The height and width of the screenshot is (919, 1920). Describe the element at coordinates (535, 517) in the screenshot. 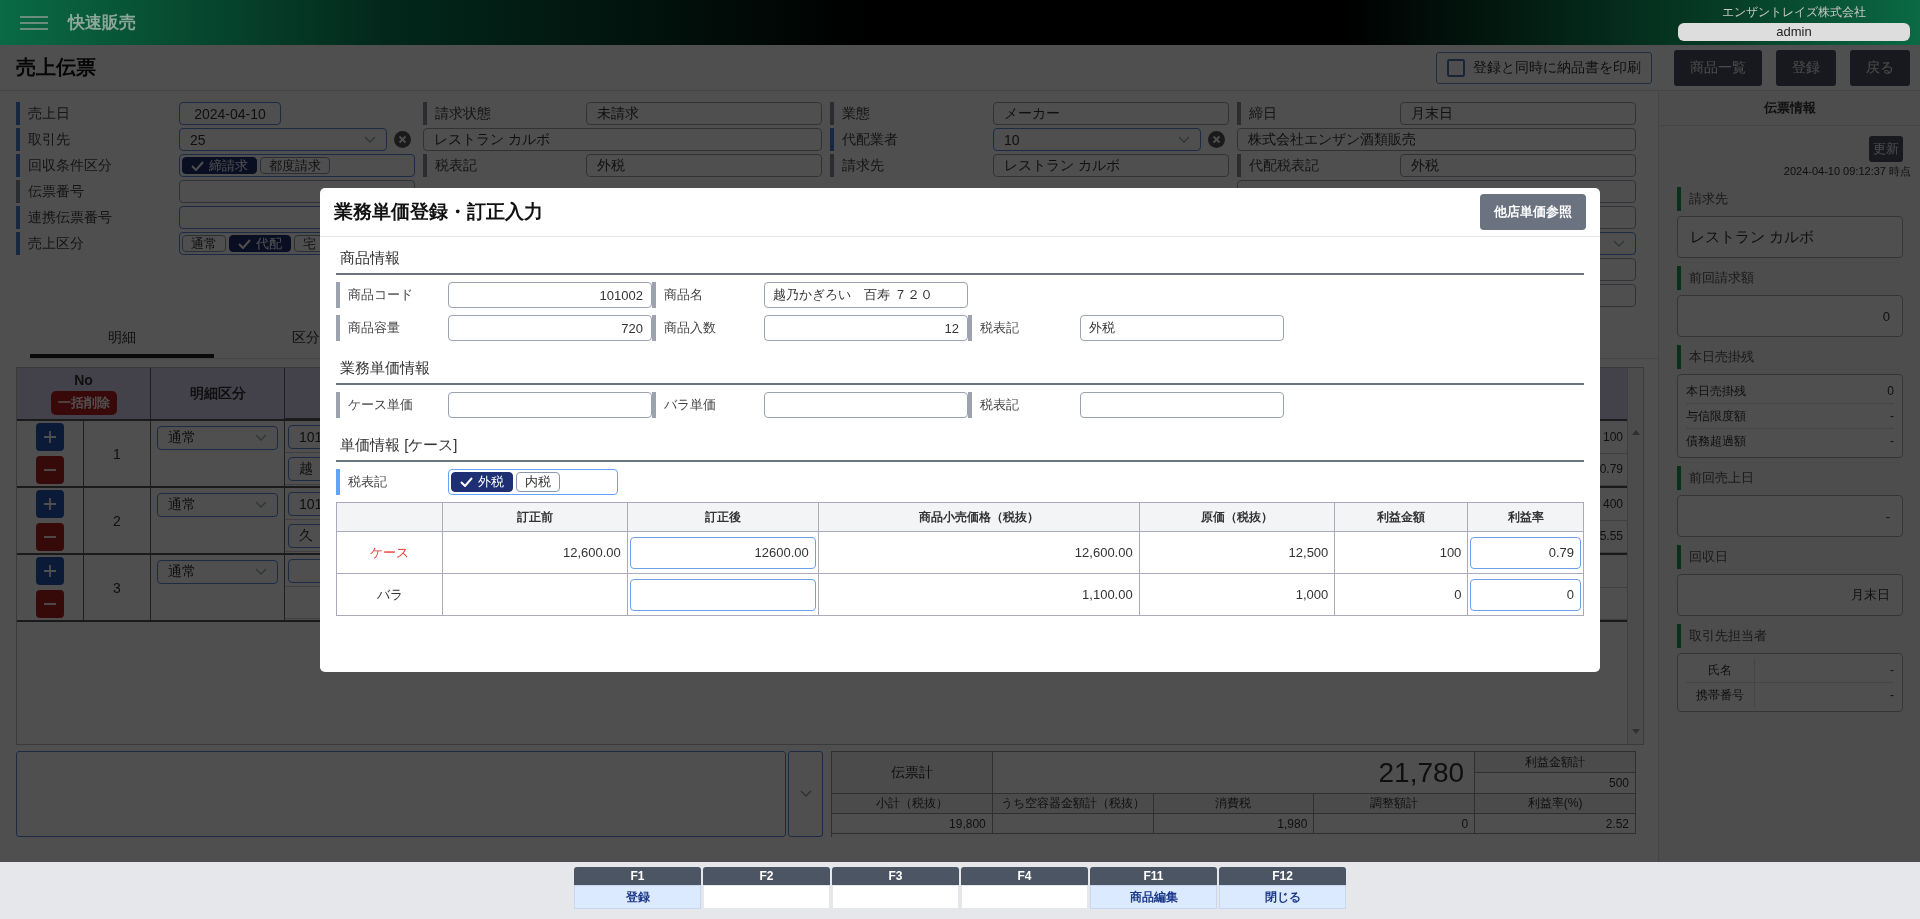

I see `column-header: 訂正前` at that location.